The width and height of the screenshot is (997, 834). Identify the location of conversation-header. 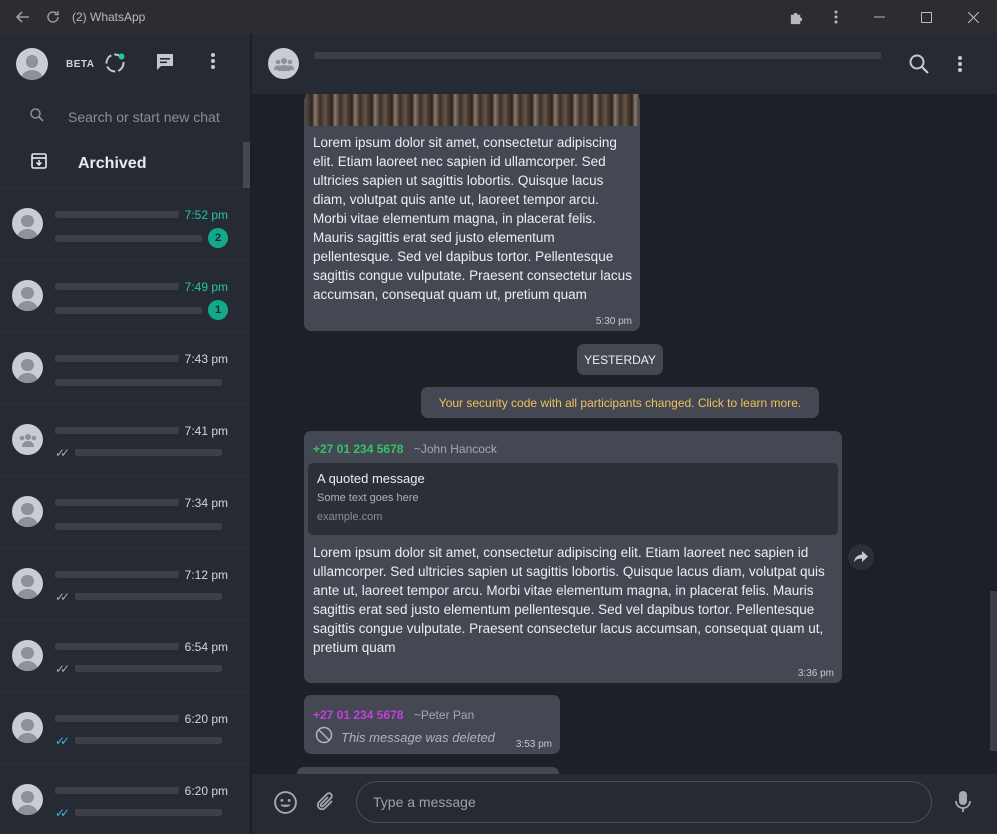
(624, 64).